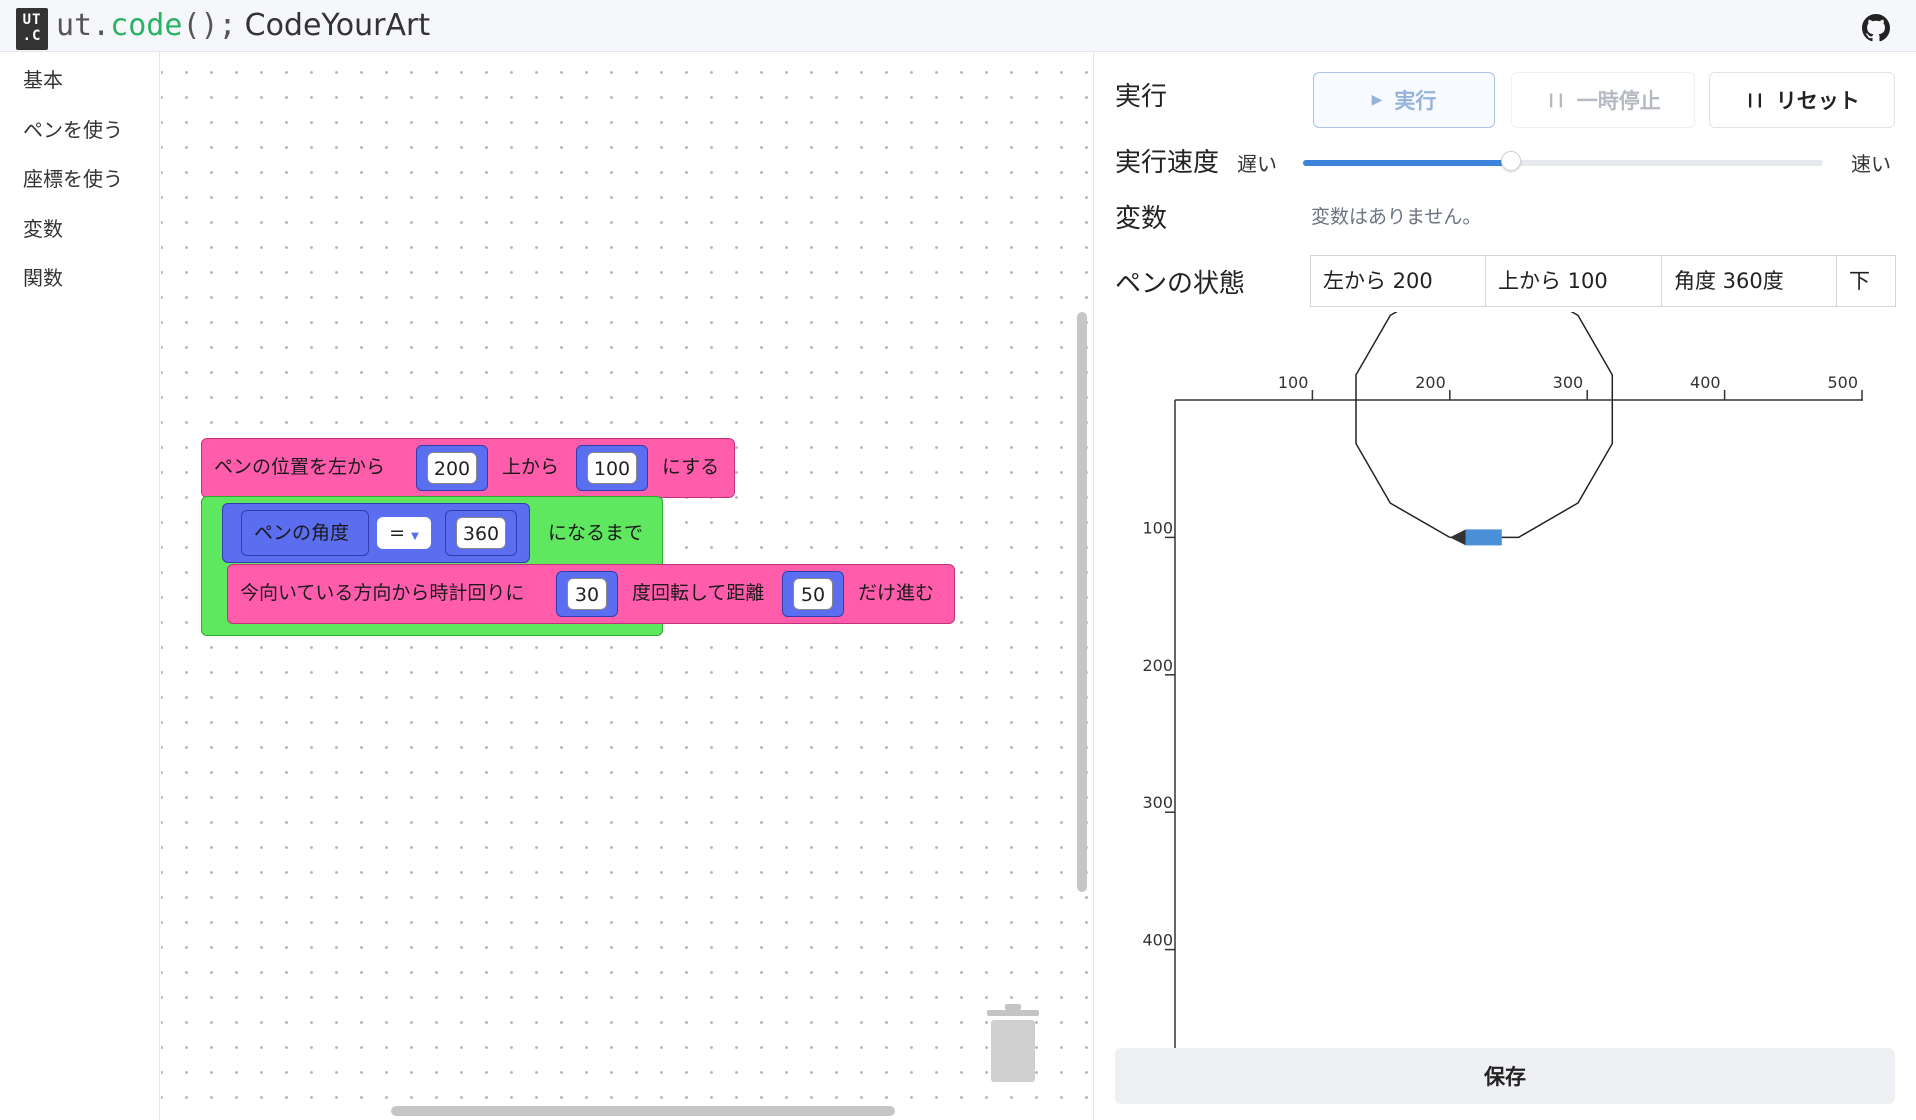  What do you see at coordinates (1180, 284) in the screenshot?
I see `pen-state-label: ペンの状態` at bounding box center [1180, 284].